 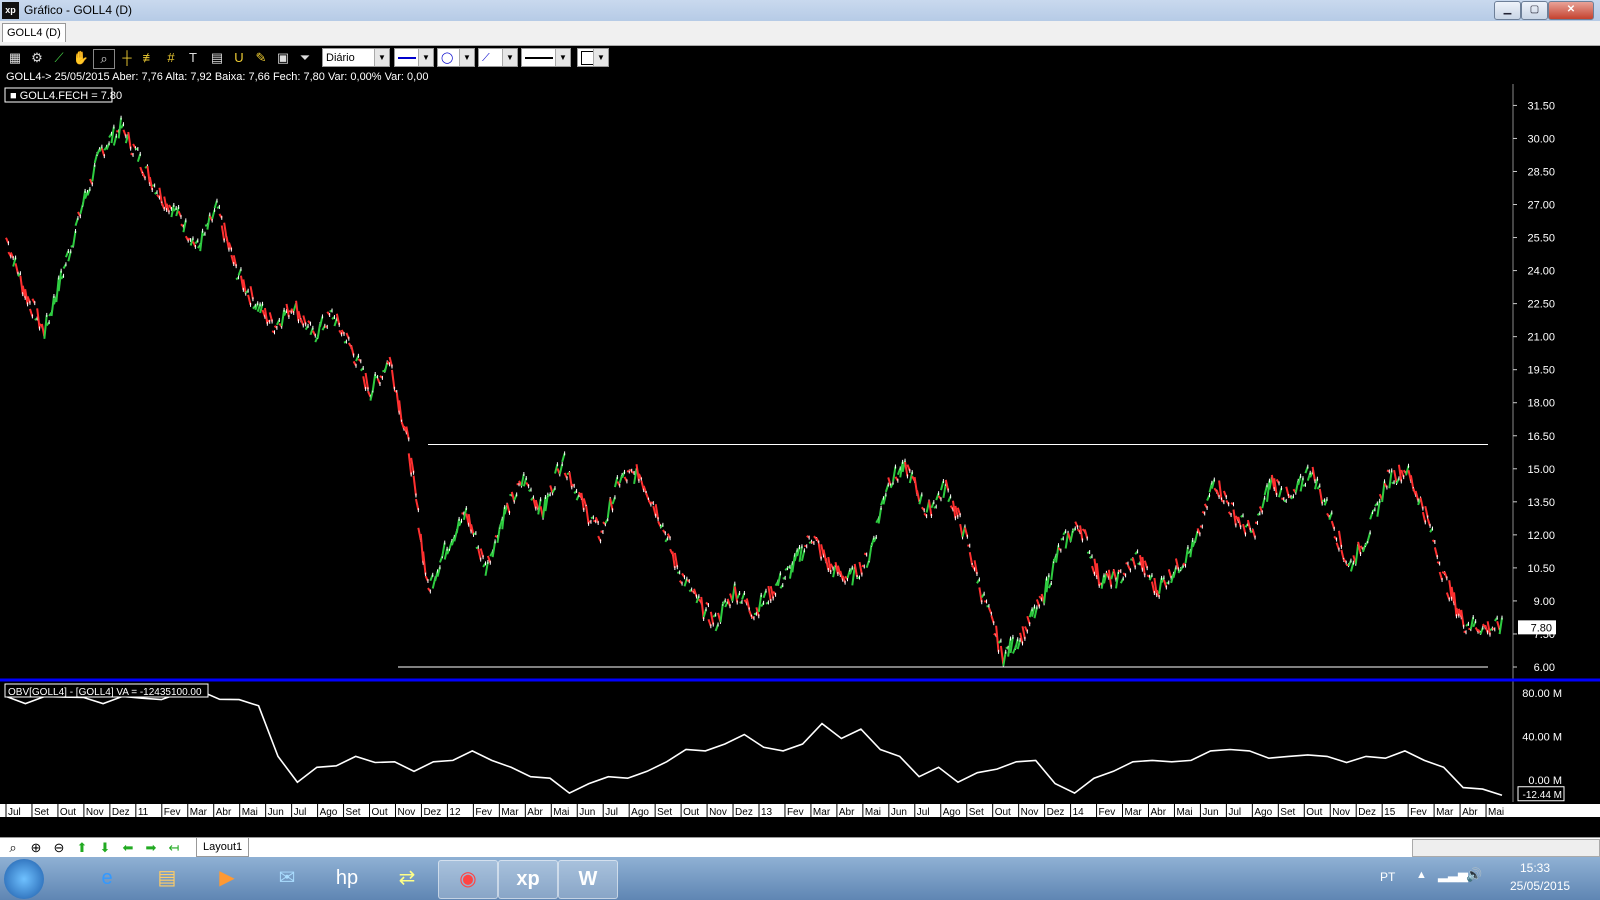 I want to click on language-indicator: PT, so click(x=1387, y=877).